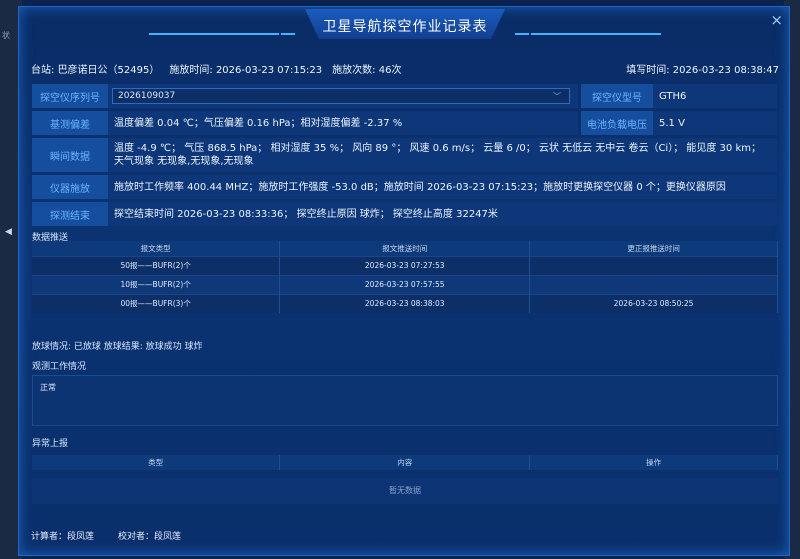  I want to click on table-cell: 50报——BUFR(2)个, so click(156, 265).